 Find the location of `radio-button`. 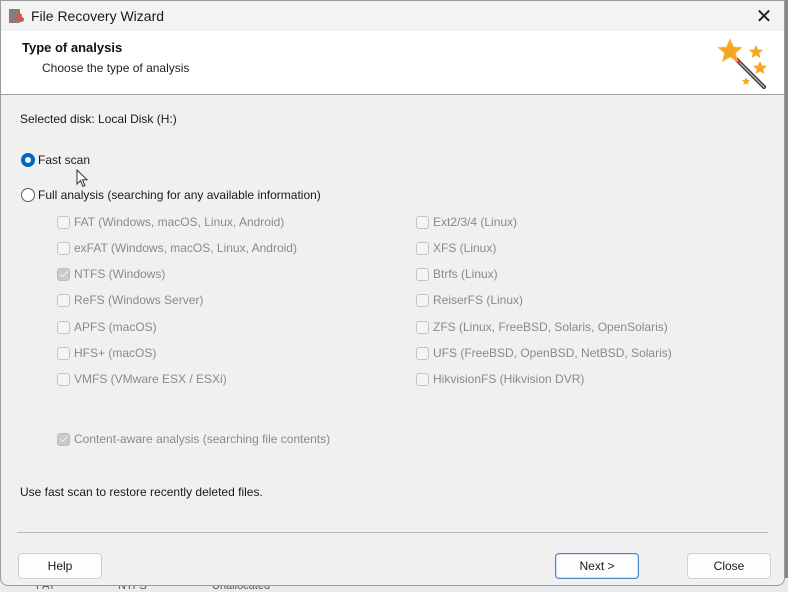

radio-button is located at coordinates (28, 195).